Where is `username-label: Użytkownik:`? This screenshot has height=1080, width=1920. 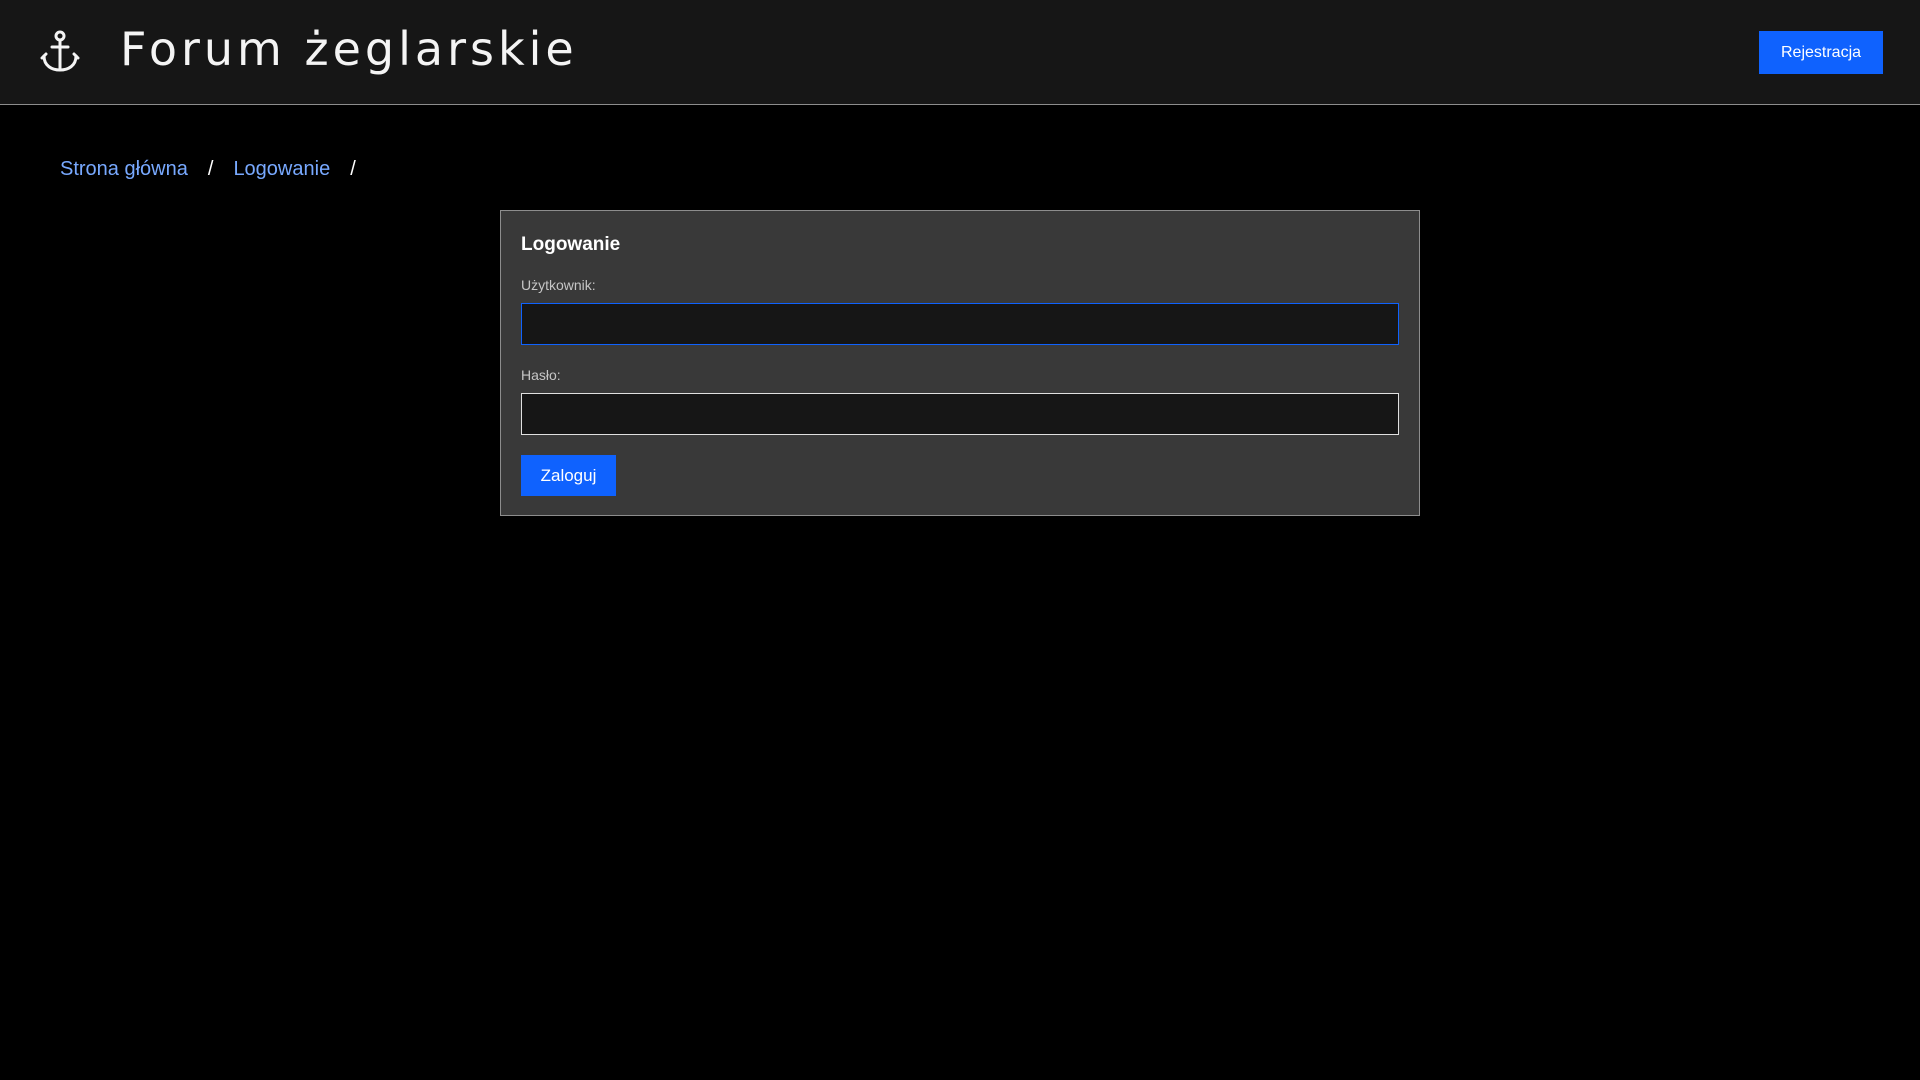
username-label: Użytkownik: is located at coordinates (558, 285).